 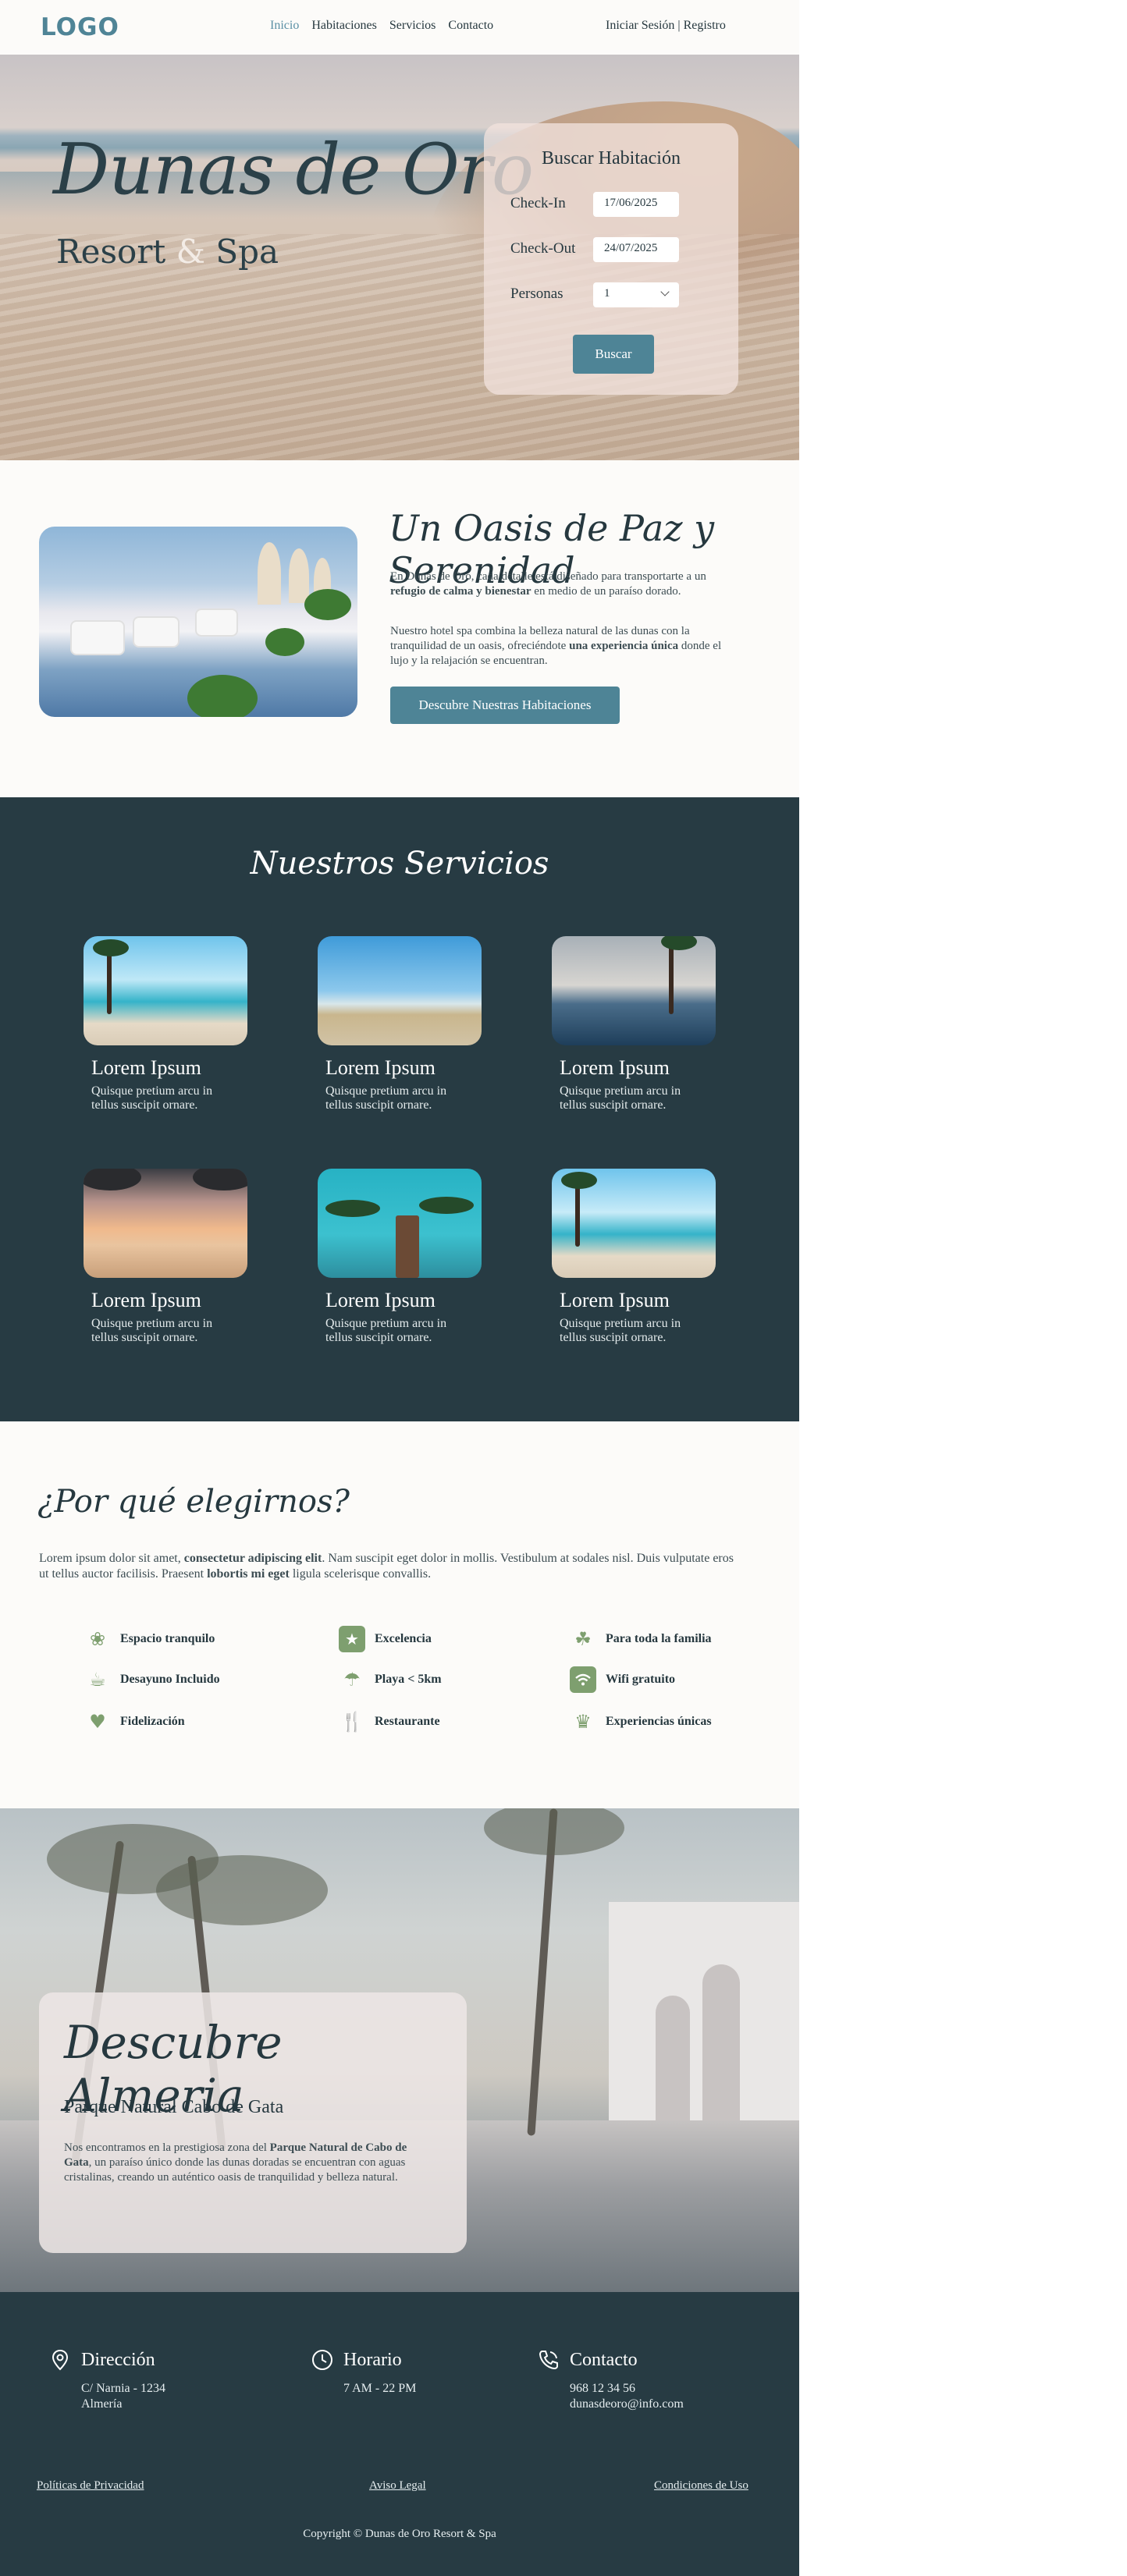 I want to click on service-image-poolside, so click(x=634, y=990).